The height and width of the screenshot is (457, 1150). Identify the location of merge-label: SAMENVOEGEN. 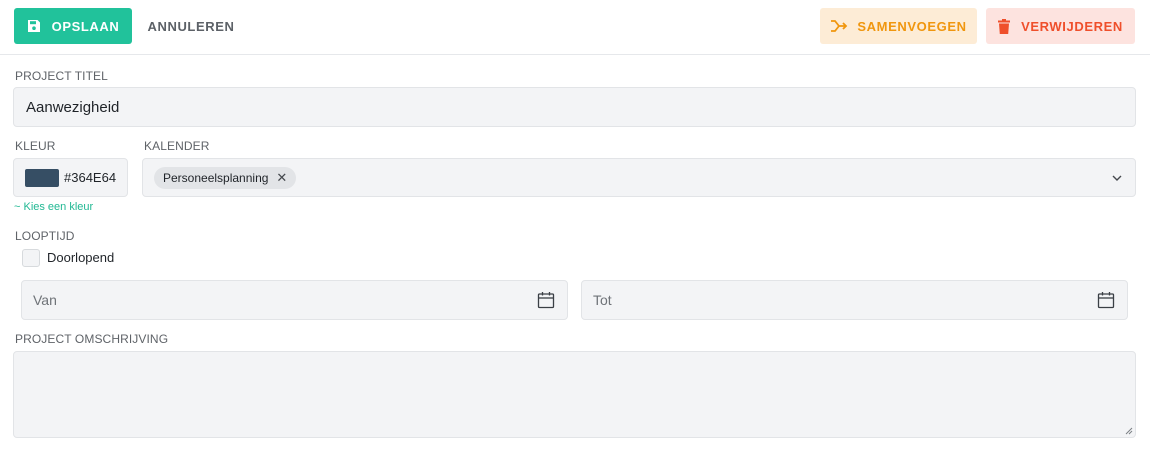
(912, 26).